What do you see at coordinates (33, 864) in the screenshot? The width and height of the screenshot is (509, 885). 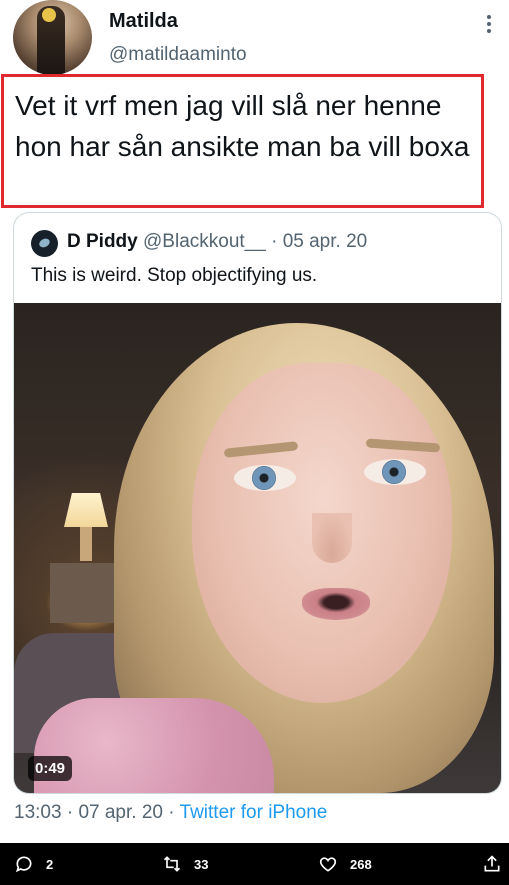 I see `reply-button: 2` at bounding box center [33, 864].